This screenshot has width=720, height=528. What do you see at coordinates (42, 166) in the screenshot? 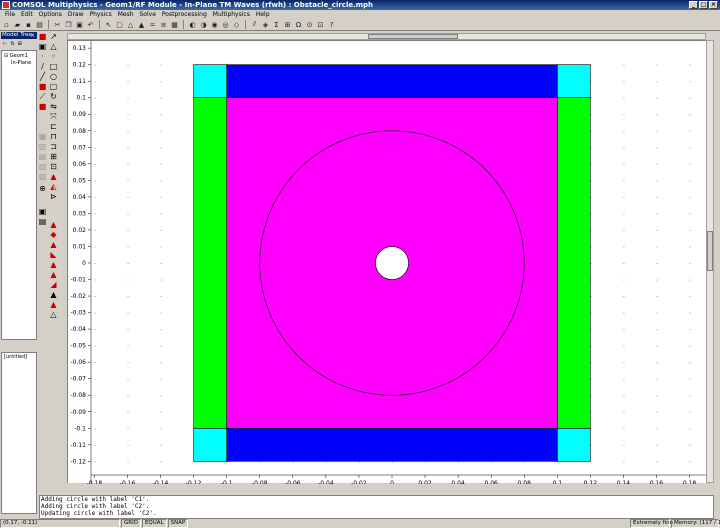
I see `stack-icon: ▧` at bounding box center [42, 166].